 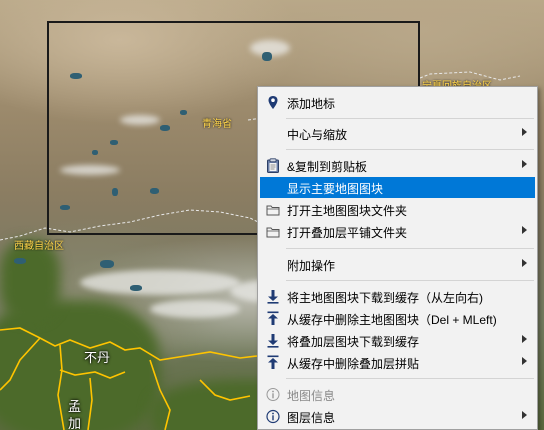 I want to click on clipboard-icon, so click(x=273, y=165).